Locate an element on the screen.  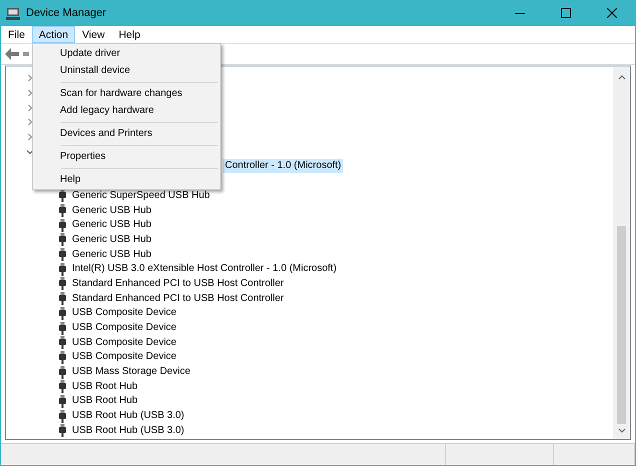
device-name: Intel(R) USB 3.0 eXtensible Host Controller - 1.0 (Microsoft) is located at coordinates (204, 269).